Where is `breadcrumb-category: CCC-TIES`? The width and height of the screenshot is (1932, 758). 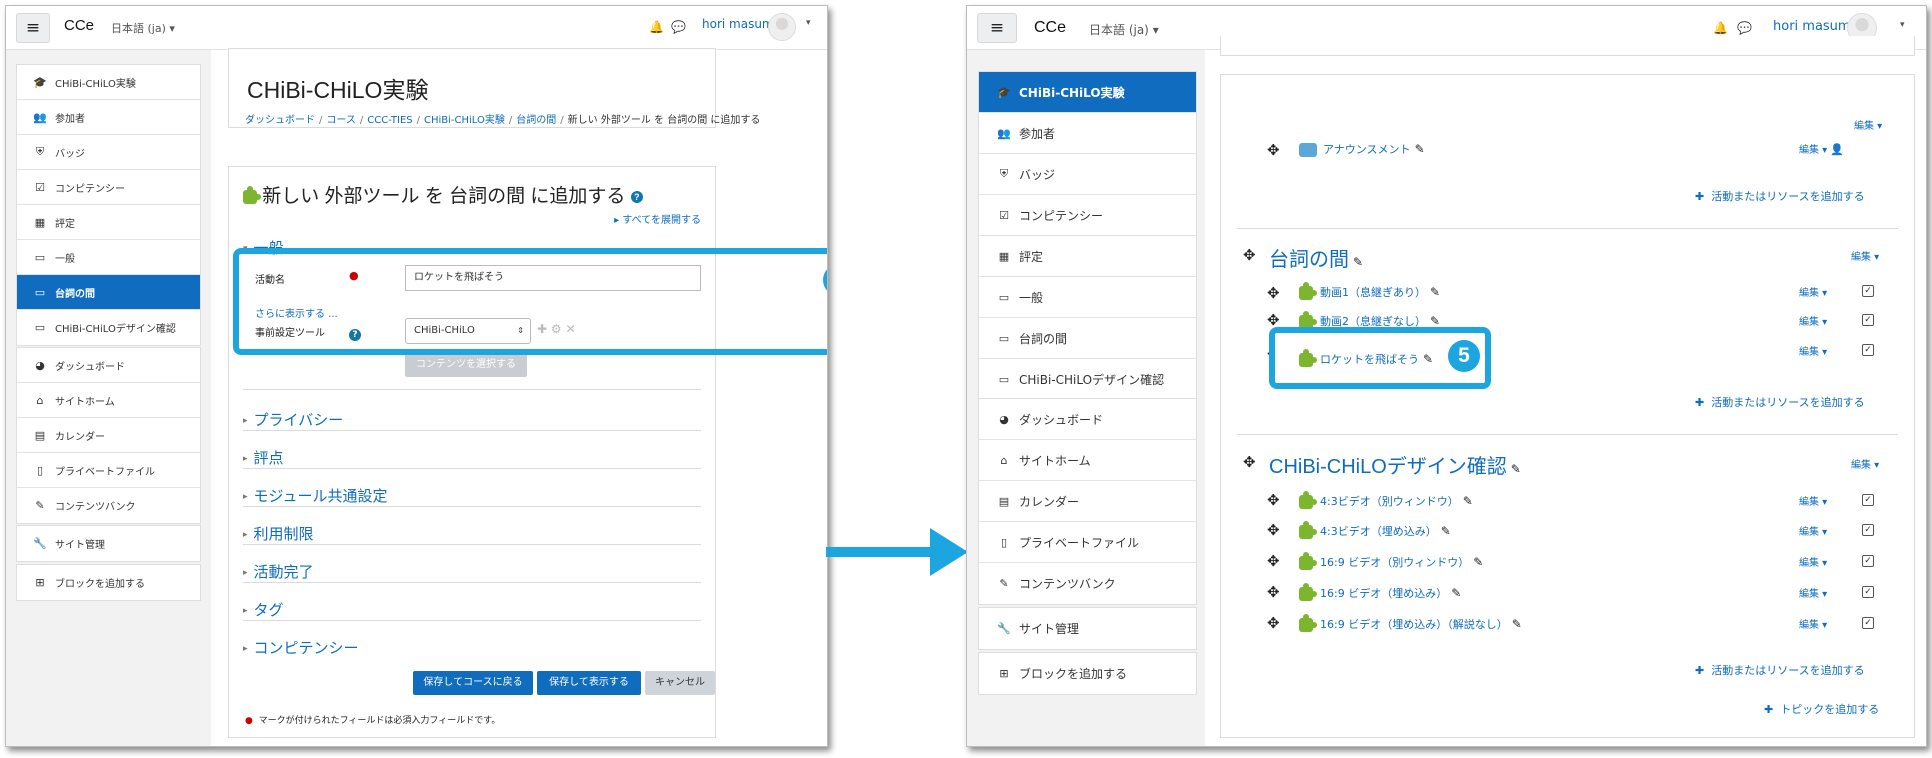
breadcrumb-category: CCC-TIES is located at coordinates (389, 120).